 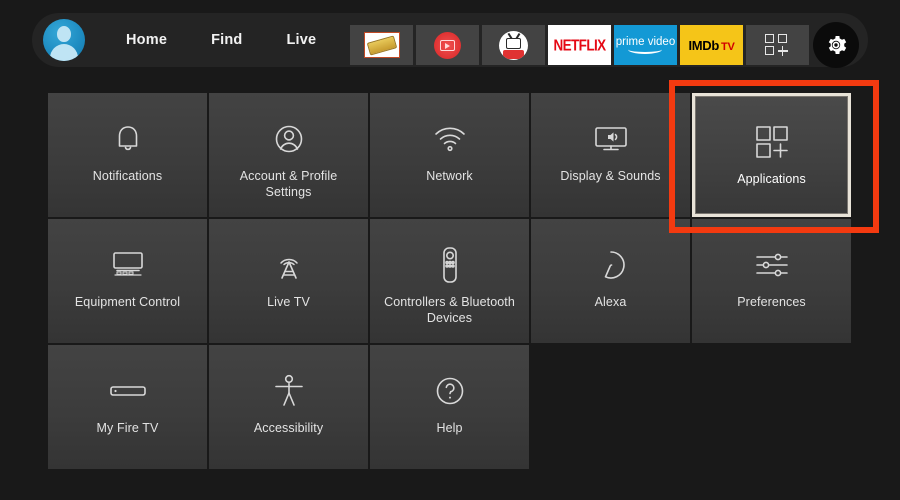 What do you see at coordinates (645, 49) in the screenshot?
I see `amazon-smile-icon` at bounding box center [645, 49].